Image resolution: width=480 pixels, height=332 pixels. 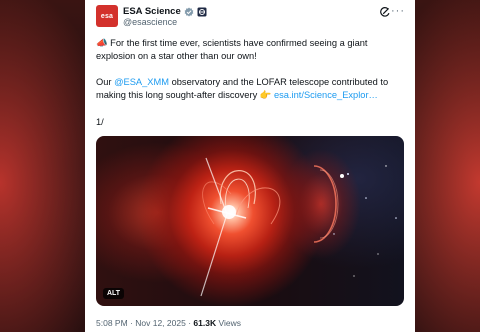 What do you see at coordinates (230, 323) in the screenshot?
I see `views-label: Views` at bounding box center [230, 323].